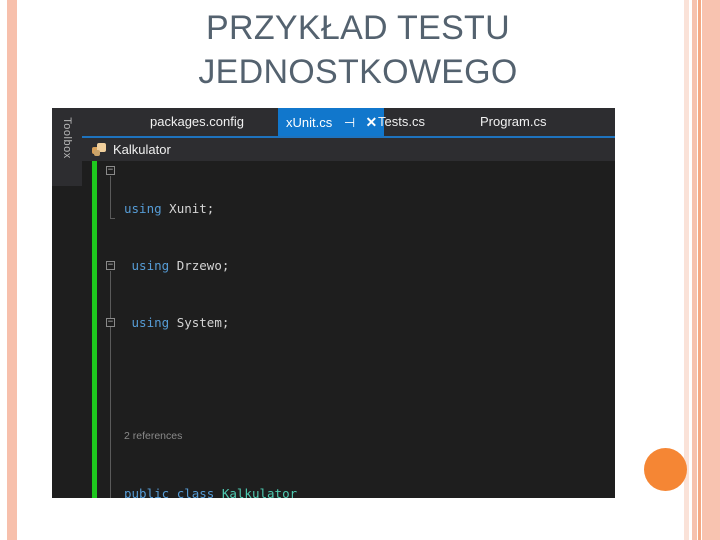  What do you see at coordinates (348, 149) in the screenshot?
I see `breadcrumb: Kalkulator` at bounding box center [348, 149].